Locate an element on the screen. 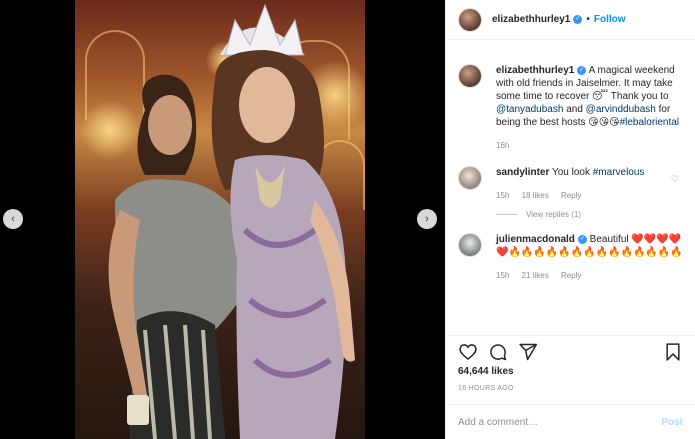 The width and height of the screenshot is (695, 439). view-replies-button: View replies (1) is located at coordinates (589, 214).